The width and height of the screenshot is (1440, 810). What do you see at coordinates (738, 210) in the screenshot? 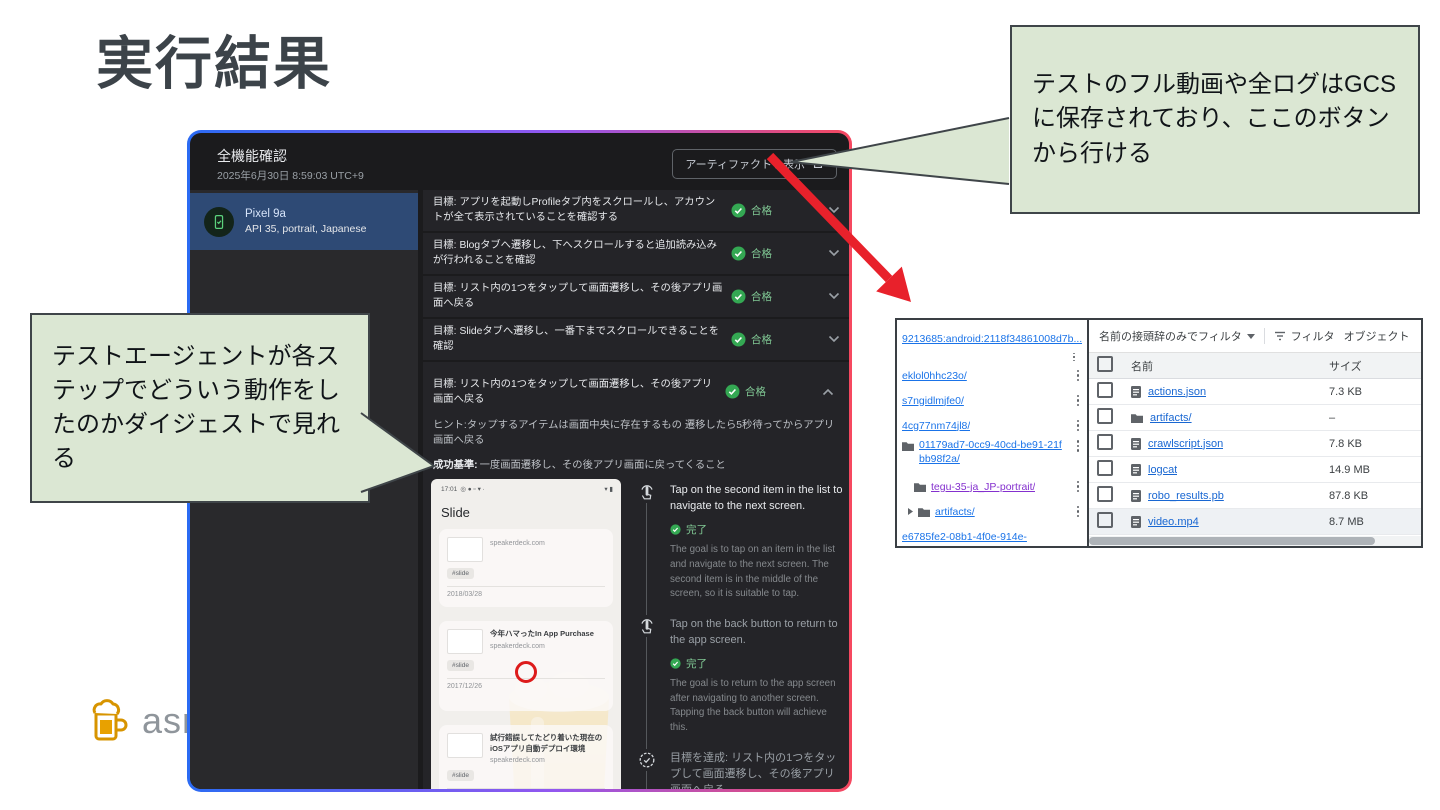
I see `pass-check-icon` at bounding box center [738, 210].